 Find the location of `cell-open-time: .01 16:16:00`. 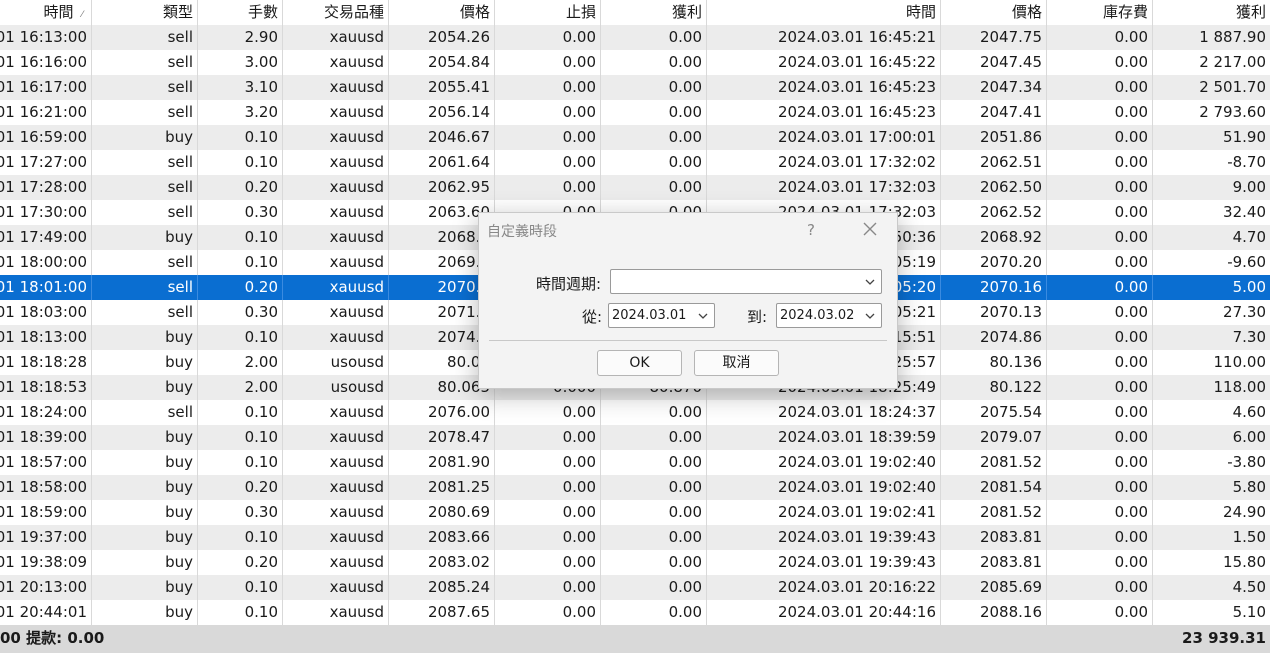

cell-open-time: .01 16:16:00 is located at coordinates (46, 62).